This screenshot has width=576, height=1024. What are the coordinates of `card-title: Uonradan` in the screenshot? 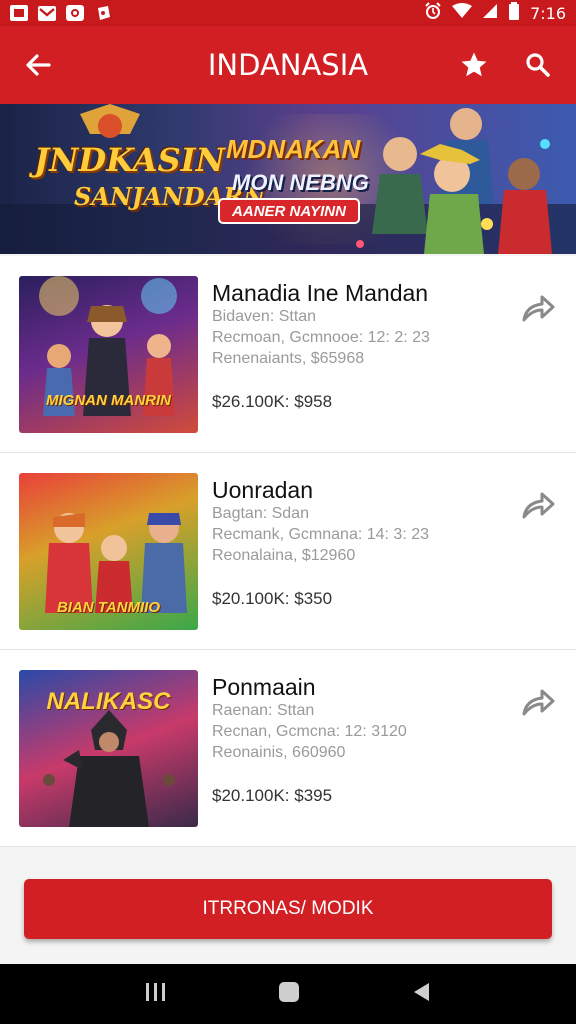 It's located at (263, 490).